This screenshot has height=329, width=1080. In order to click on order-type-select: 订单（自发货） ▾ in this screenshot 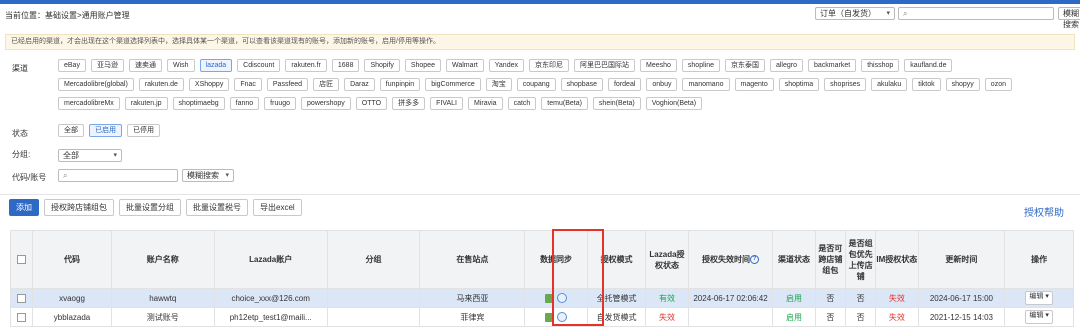, I will do `click(855, 13)`.